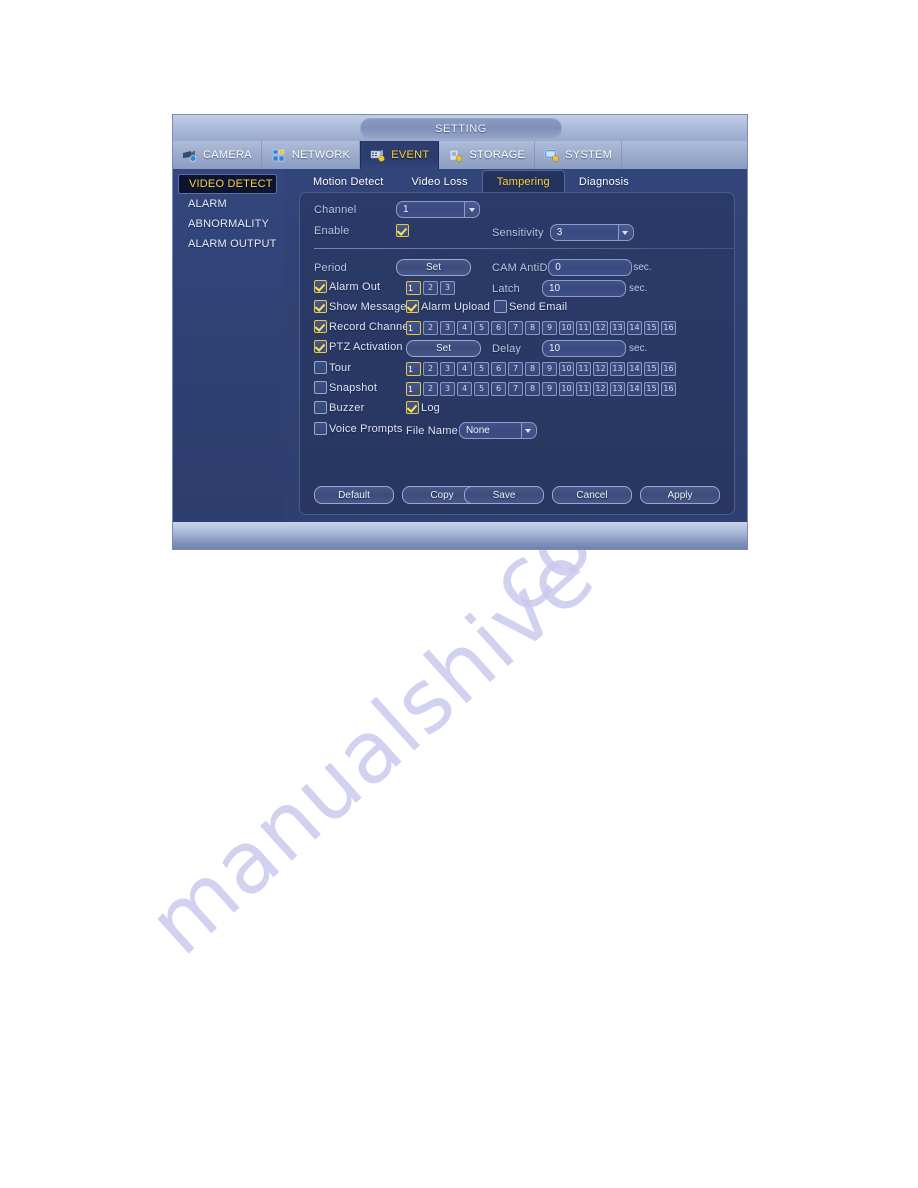 The image size is (918, 1188). I want to click on record-channel-chip-1: 1, so click(413, 328).